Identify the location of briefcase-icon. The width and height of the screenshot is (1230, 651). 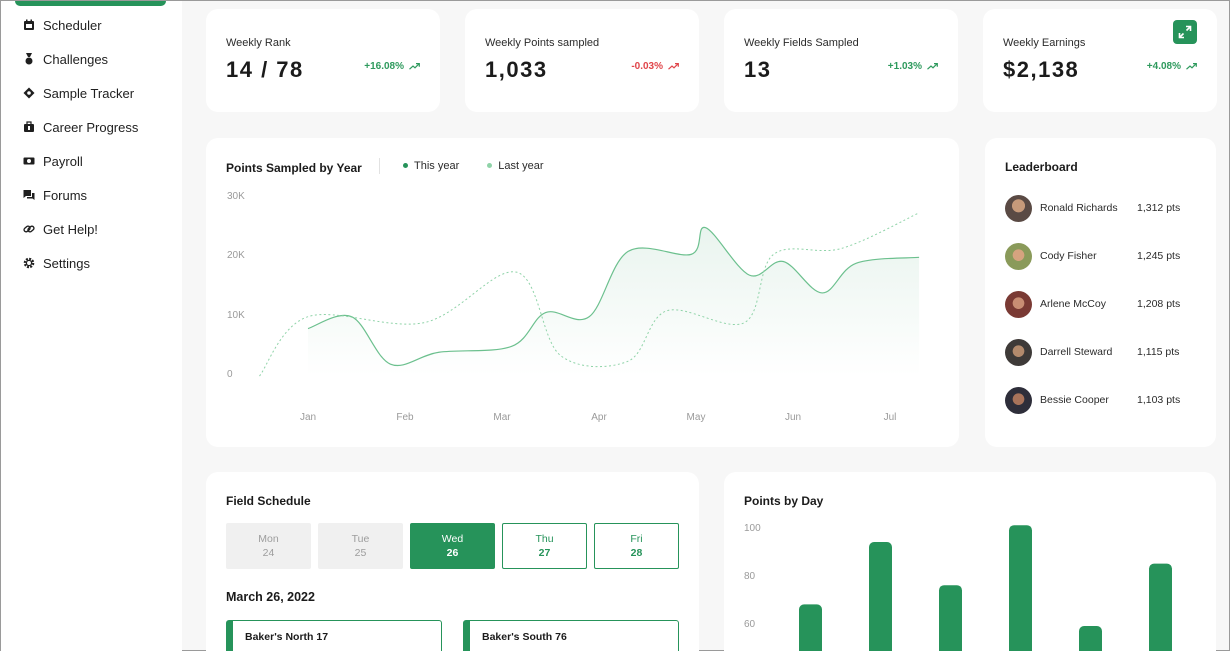
(29, 127).